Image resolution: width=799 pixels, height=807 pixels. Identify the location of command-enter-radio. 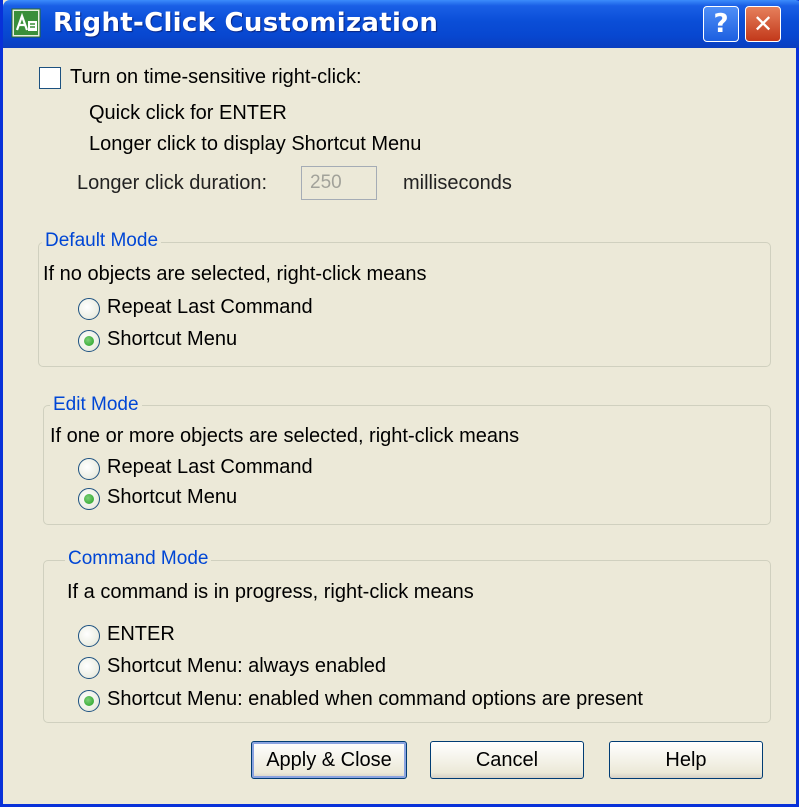
(89, 636).